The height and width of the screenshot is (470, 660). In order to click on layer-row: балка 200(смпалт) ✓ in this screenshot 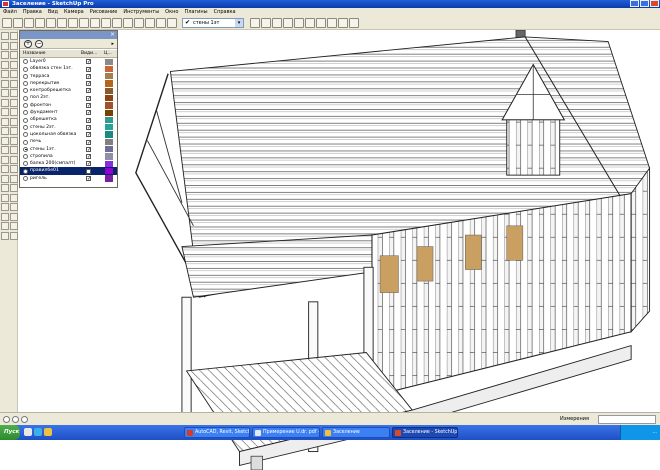, I will do `click(68, 163)`.